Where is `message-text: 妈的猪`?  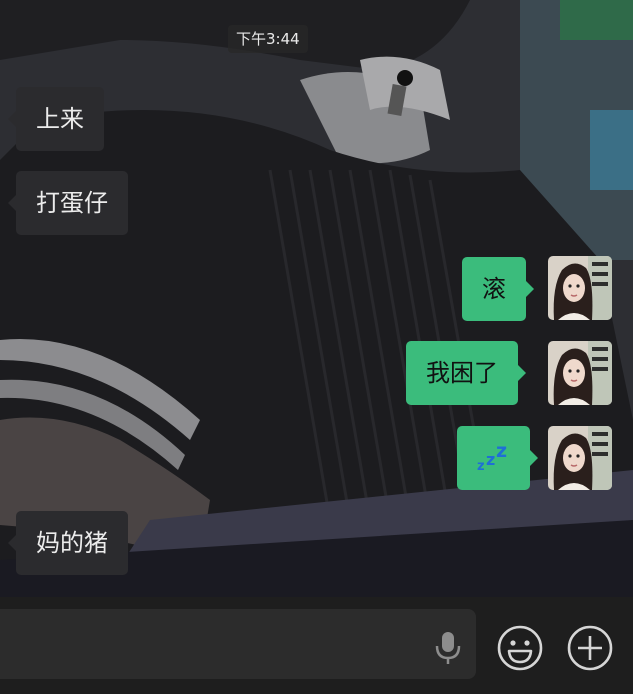
message-text: 妈的猪 is located at coordinates (72, 543).